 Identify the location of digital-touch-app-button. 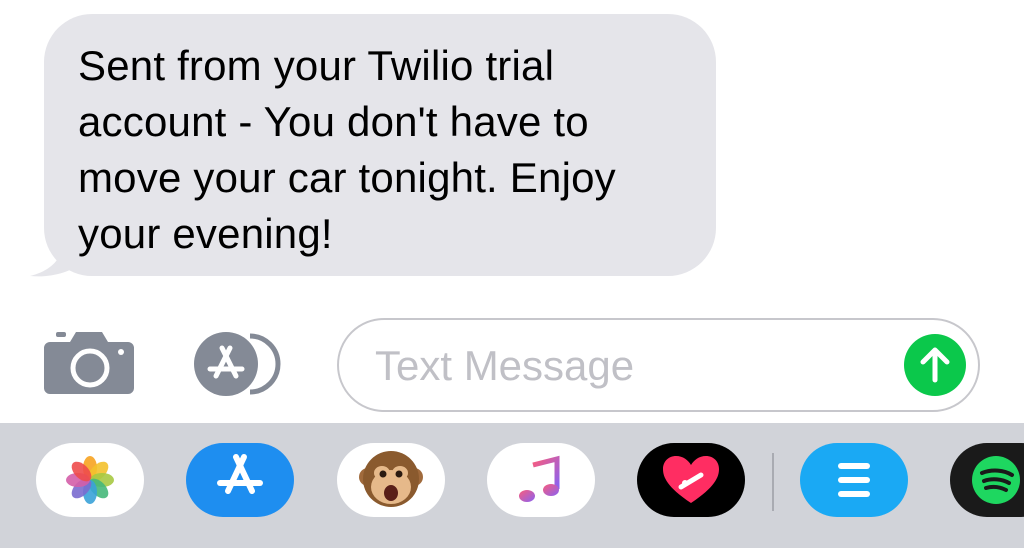
(691, 480).